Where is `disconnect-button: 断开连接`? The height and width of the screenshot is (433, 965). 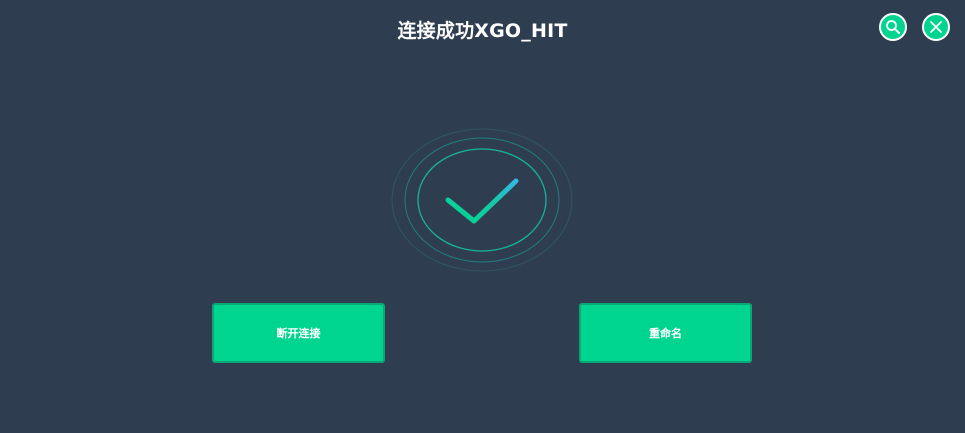 disconnect-button: 断开连接 is located at coordinates (298, 333).